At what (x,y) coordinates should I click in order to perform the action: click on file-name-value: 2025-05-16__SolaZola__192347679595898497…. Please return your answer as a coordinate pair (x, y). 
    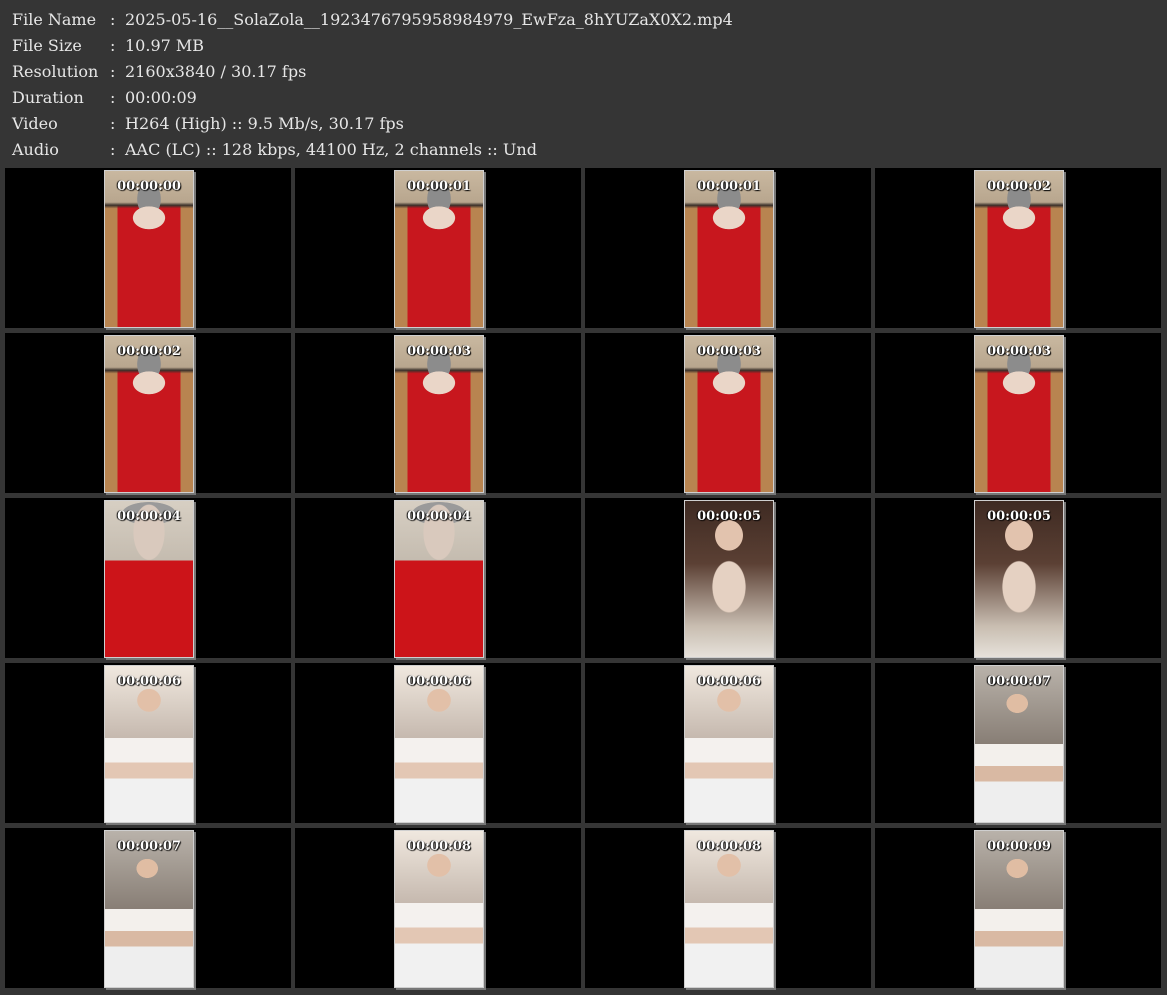
    Looking at the image, I should click on (429, 19).